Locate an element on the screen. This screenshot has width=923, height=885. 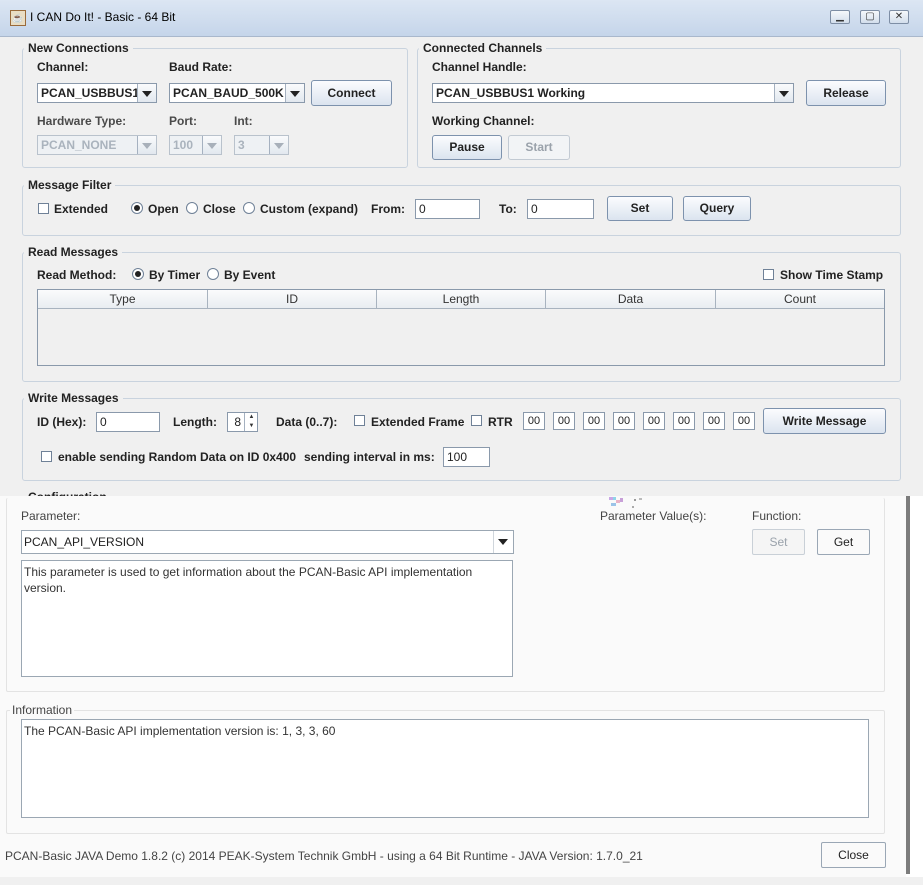
minimize-icon: ▁ is located at coordinates (840, 16).